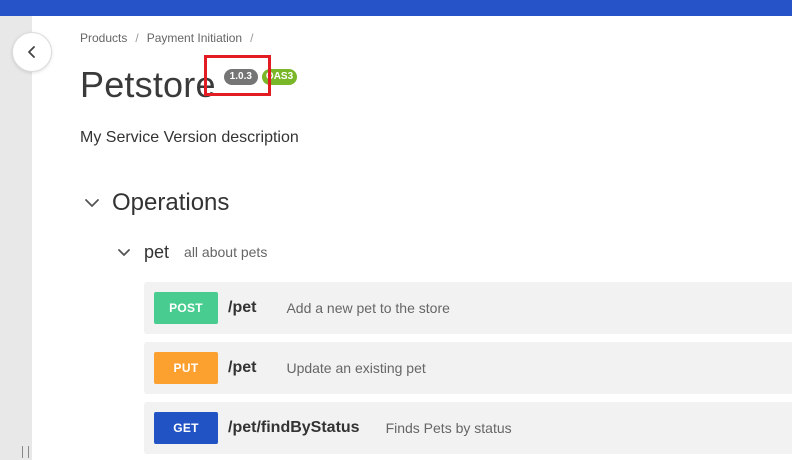 This screenshot has width=792, height=460. Describe the element at coordinates (186, 308) in the screenshot. I see `method-badge-post: POST` at that location.